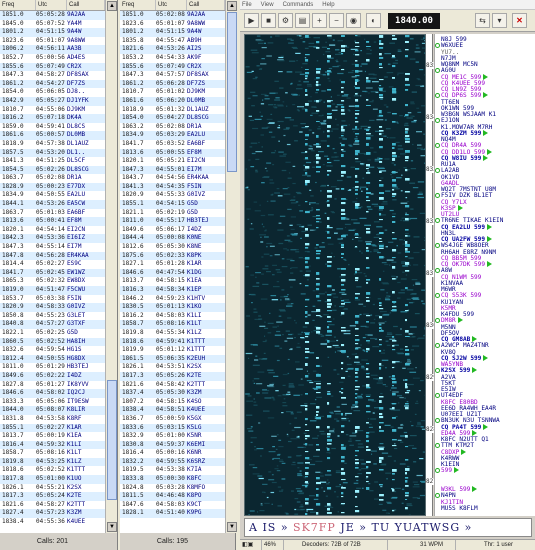 This screenshot has height=550, width=535. I want to click on table-row: 1831.8 04:53:58 K8RF, so click(52, 419).